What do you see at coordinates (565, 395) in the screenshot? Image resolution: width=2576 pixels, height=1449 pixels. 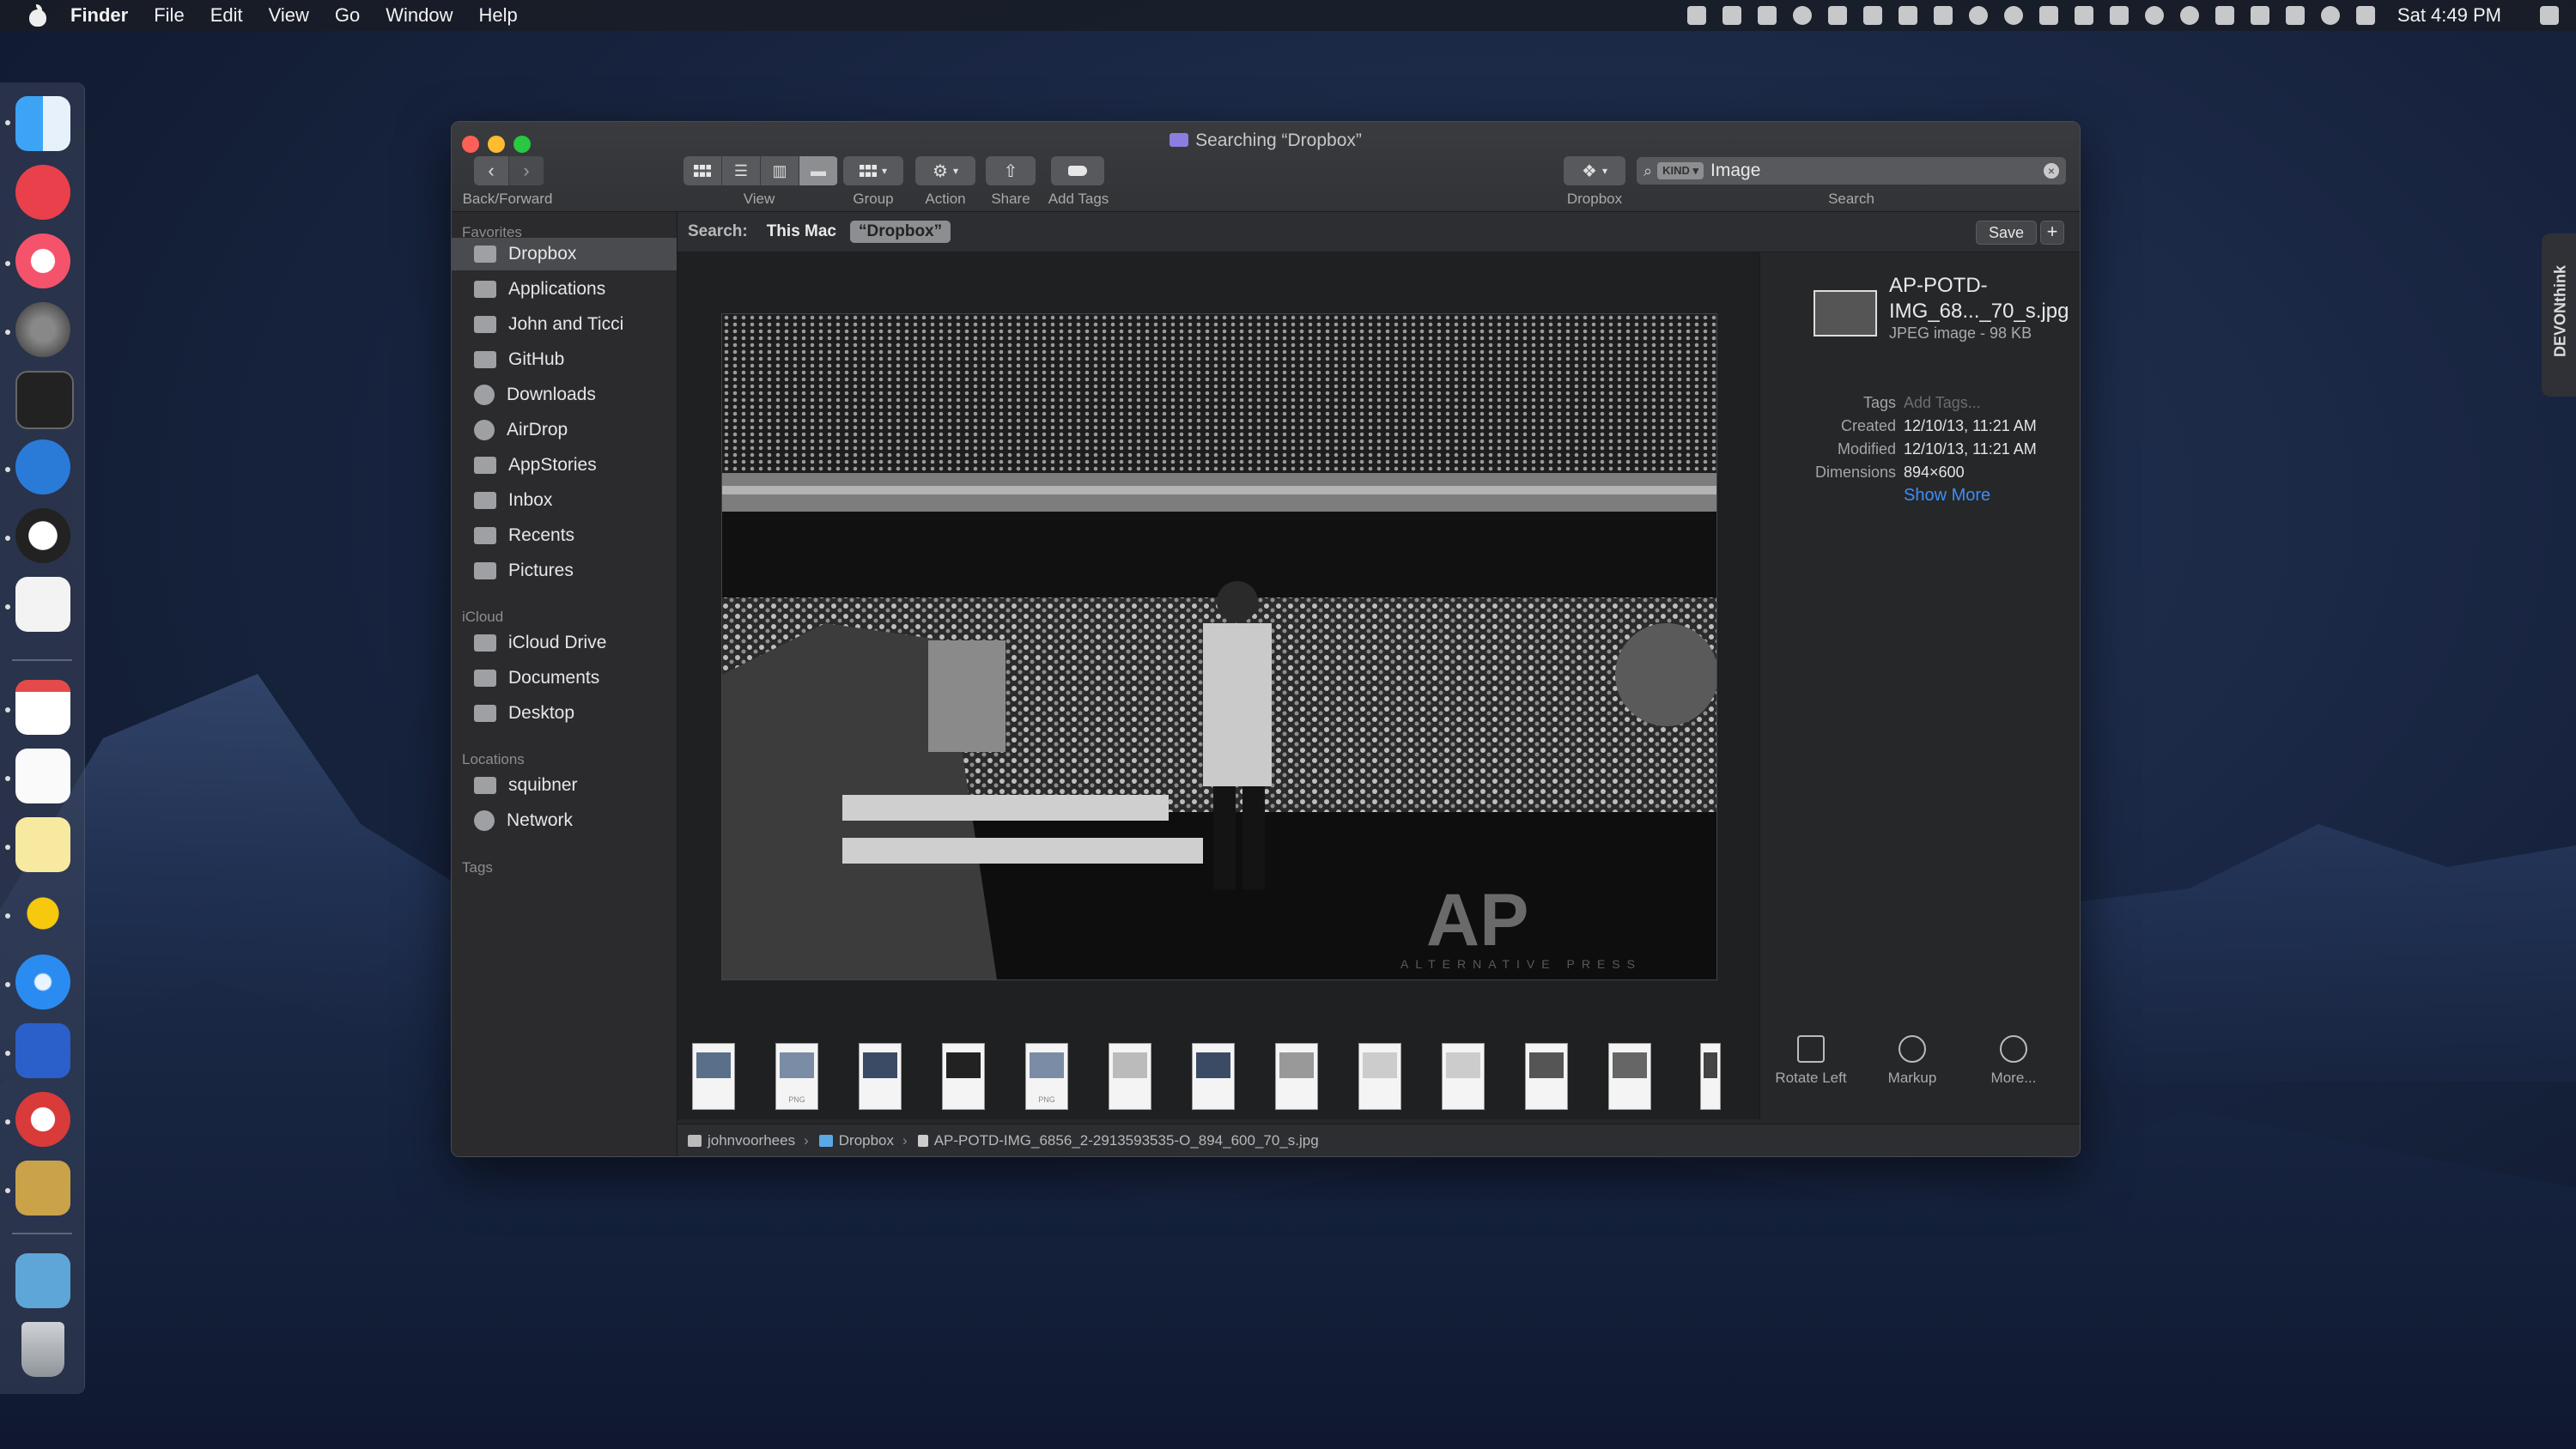 I see `sidebar-item-downloads: Downloads` at bounding box center [565, 395].